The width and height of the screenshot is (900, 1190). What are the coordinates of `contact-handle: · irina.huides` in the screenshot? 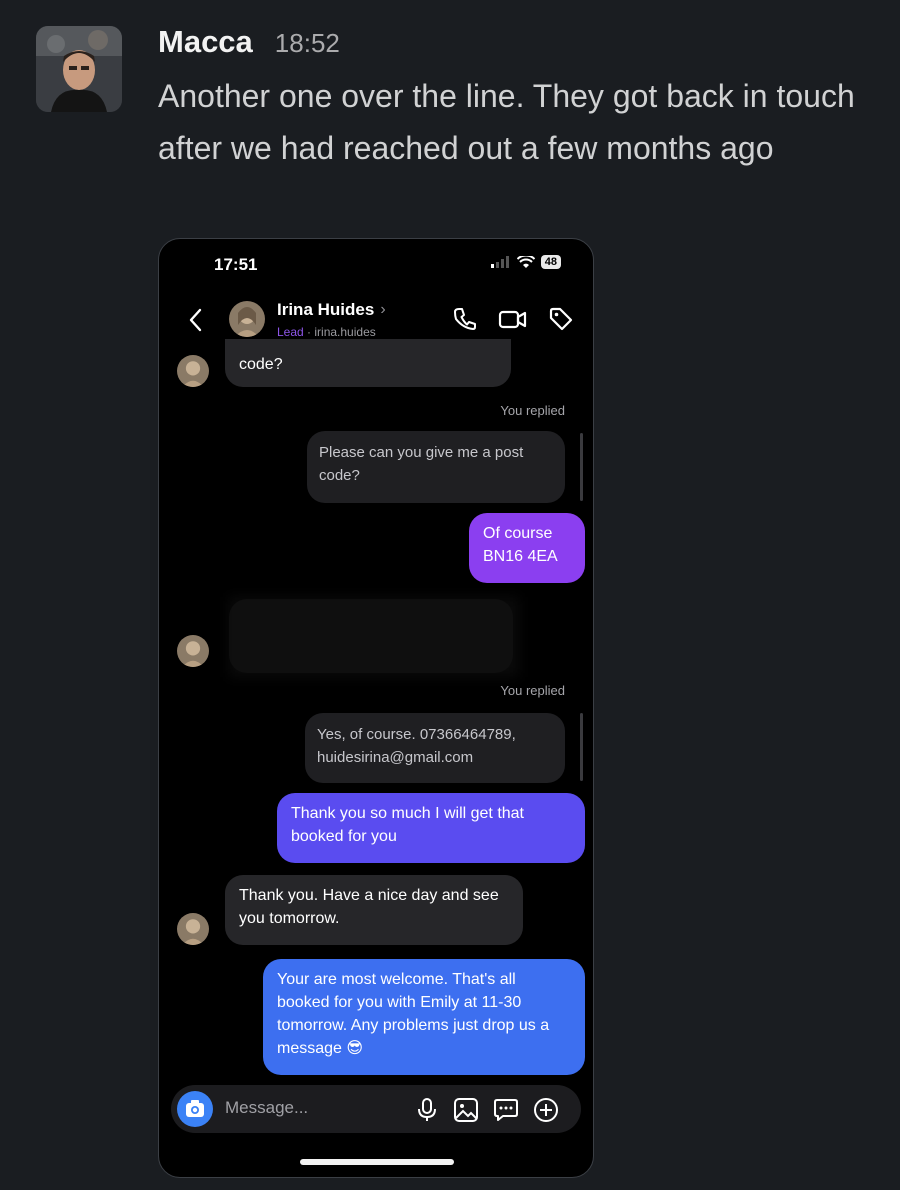 It's located at (341, 332).